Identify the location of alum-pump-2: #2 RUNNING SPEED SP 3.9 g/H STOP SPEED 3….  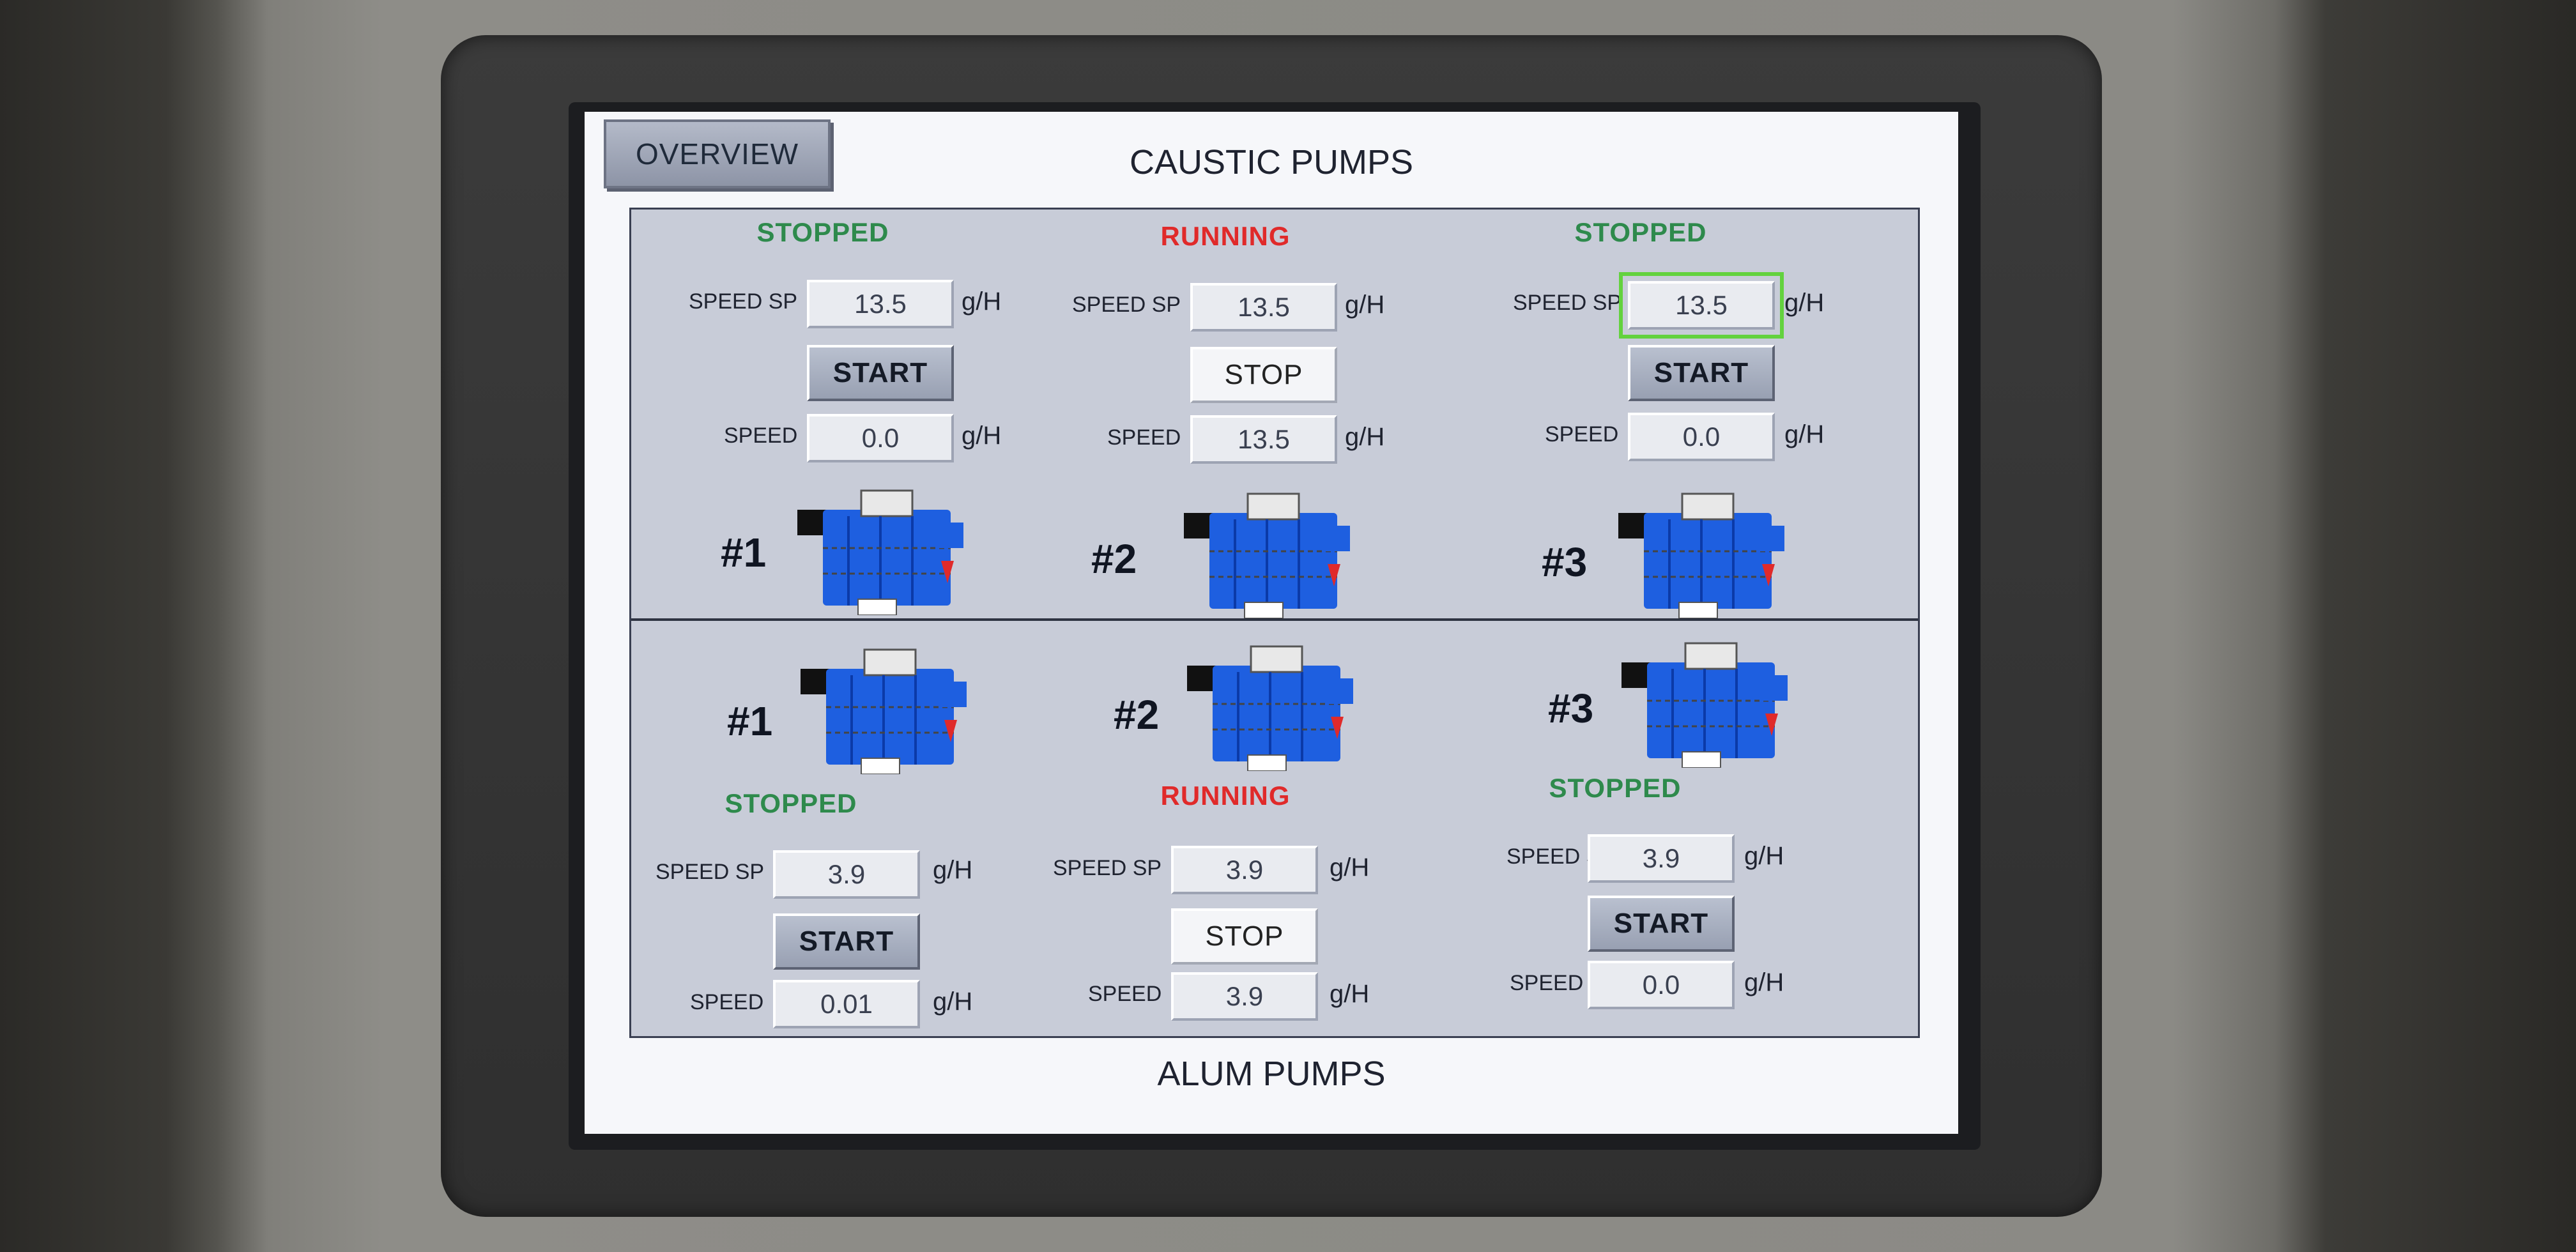
(1244, 825).